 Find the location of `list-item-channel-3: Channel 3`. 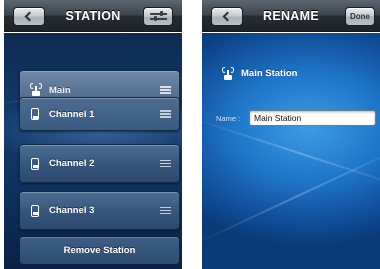

list-item-channel-3: Channel 3 is located at coordinates (99, 210).